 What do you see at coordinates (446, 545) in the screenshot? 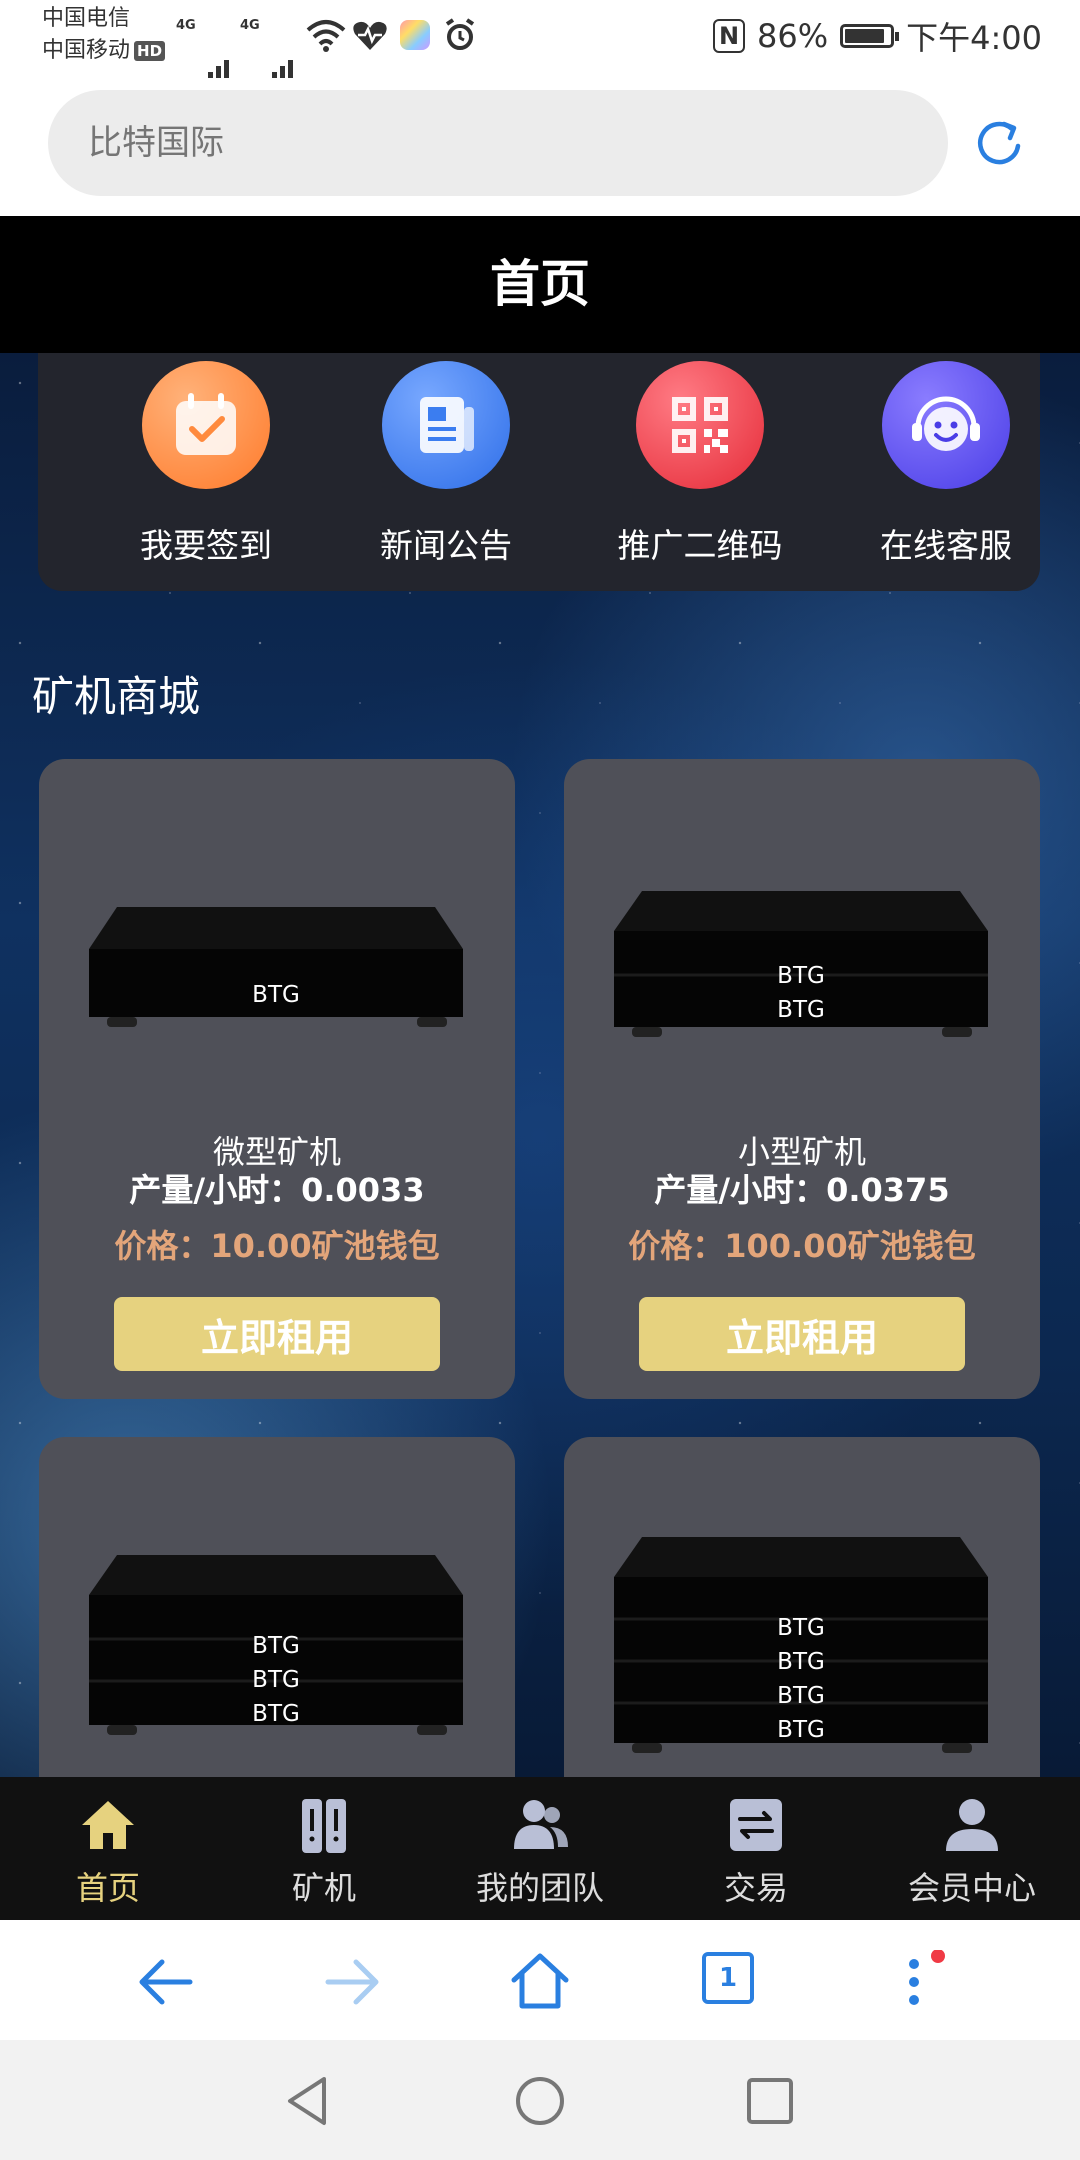
I see `quick-link-label: 新闻公告` at bounding box center [446, 545].